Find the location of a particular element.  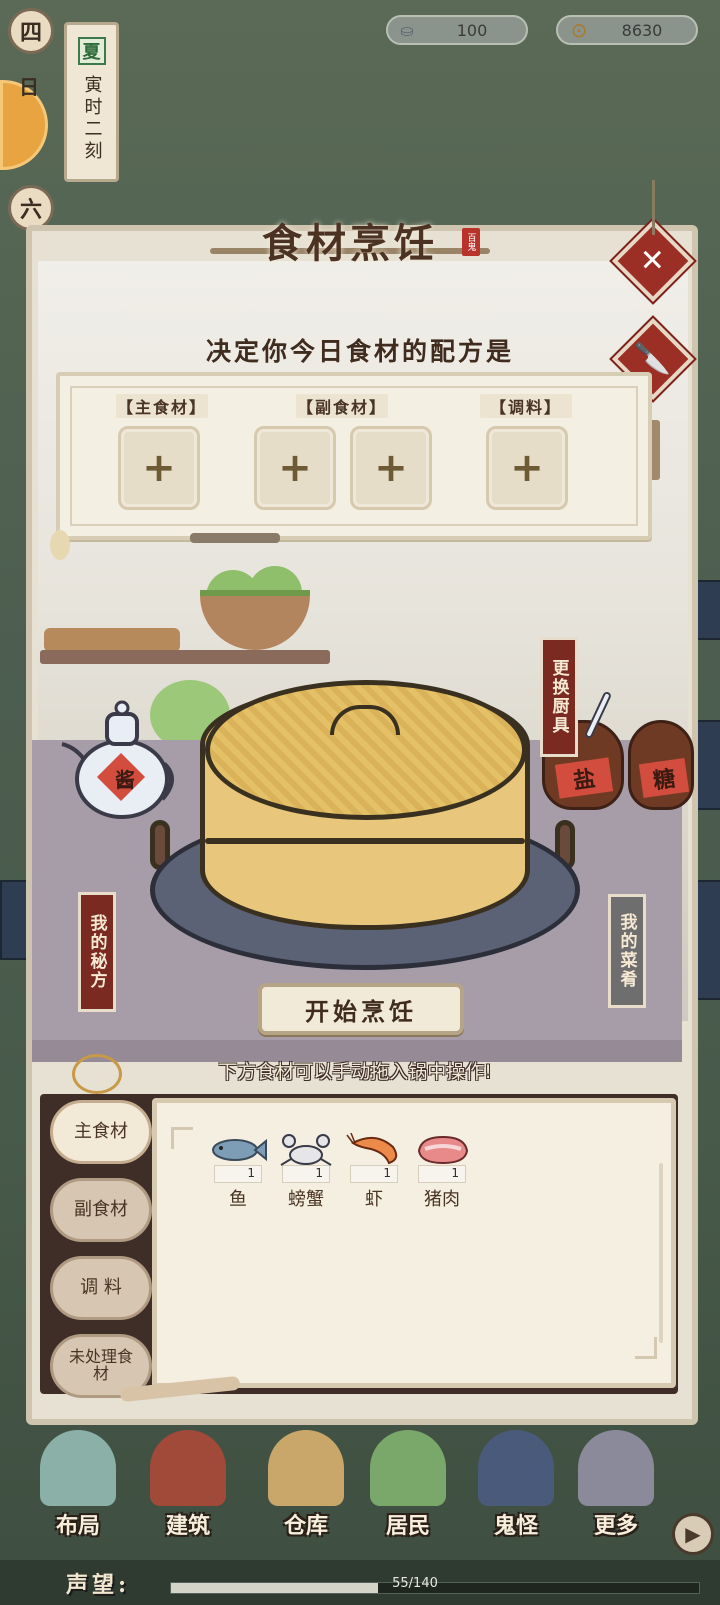

panel-title-text: 食材烹饪 is located at coordinates (350, 243).